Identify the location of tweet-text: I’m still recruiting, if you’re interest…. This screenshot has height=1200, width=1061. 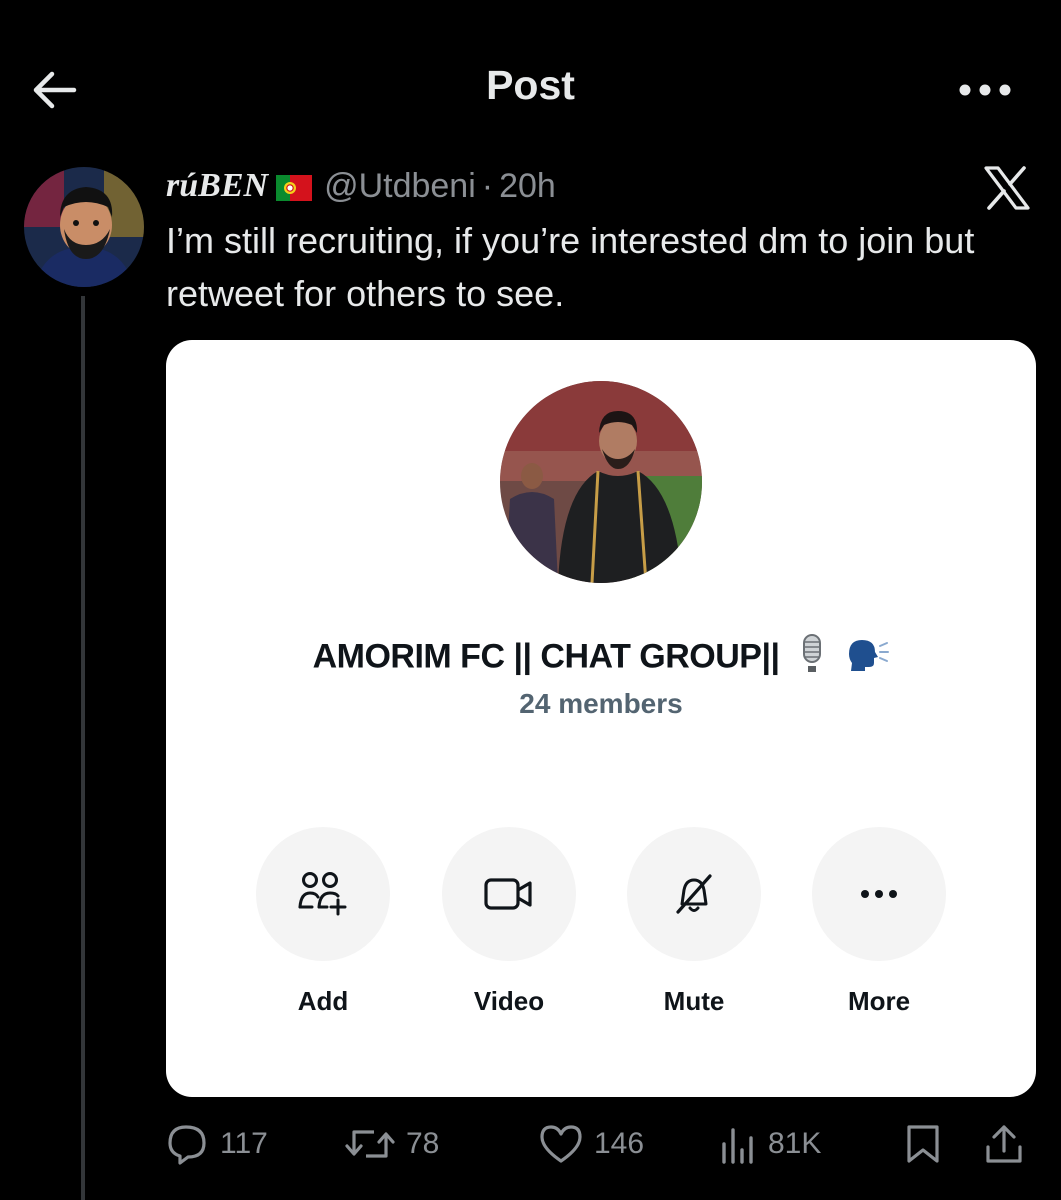
(570, 267).